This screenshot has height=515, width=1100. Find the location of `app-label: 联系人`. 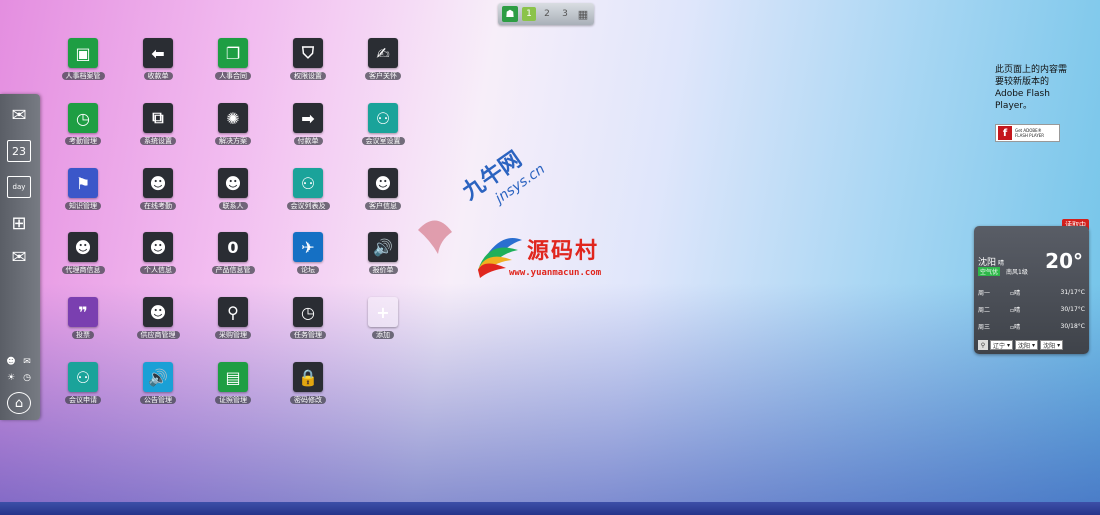

app-label: 联系人 is located at coordinates (233, 206).